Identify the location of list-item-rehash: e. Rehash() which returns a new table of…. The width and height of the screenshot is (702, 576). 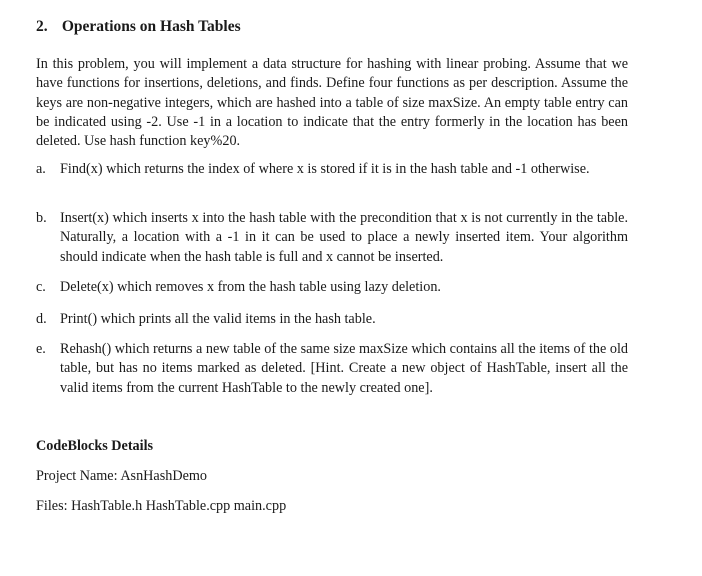
(332, 369).